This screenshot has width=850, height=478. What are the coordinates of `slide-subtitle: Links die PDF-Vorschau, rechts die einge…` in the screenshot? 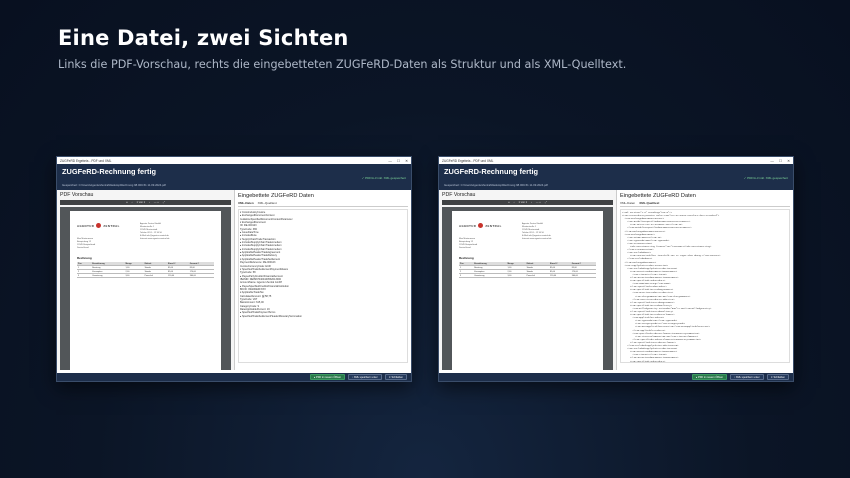 It's located at (342, 64).